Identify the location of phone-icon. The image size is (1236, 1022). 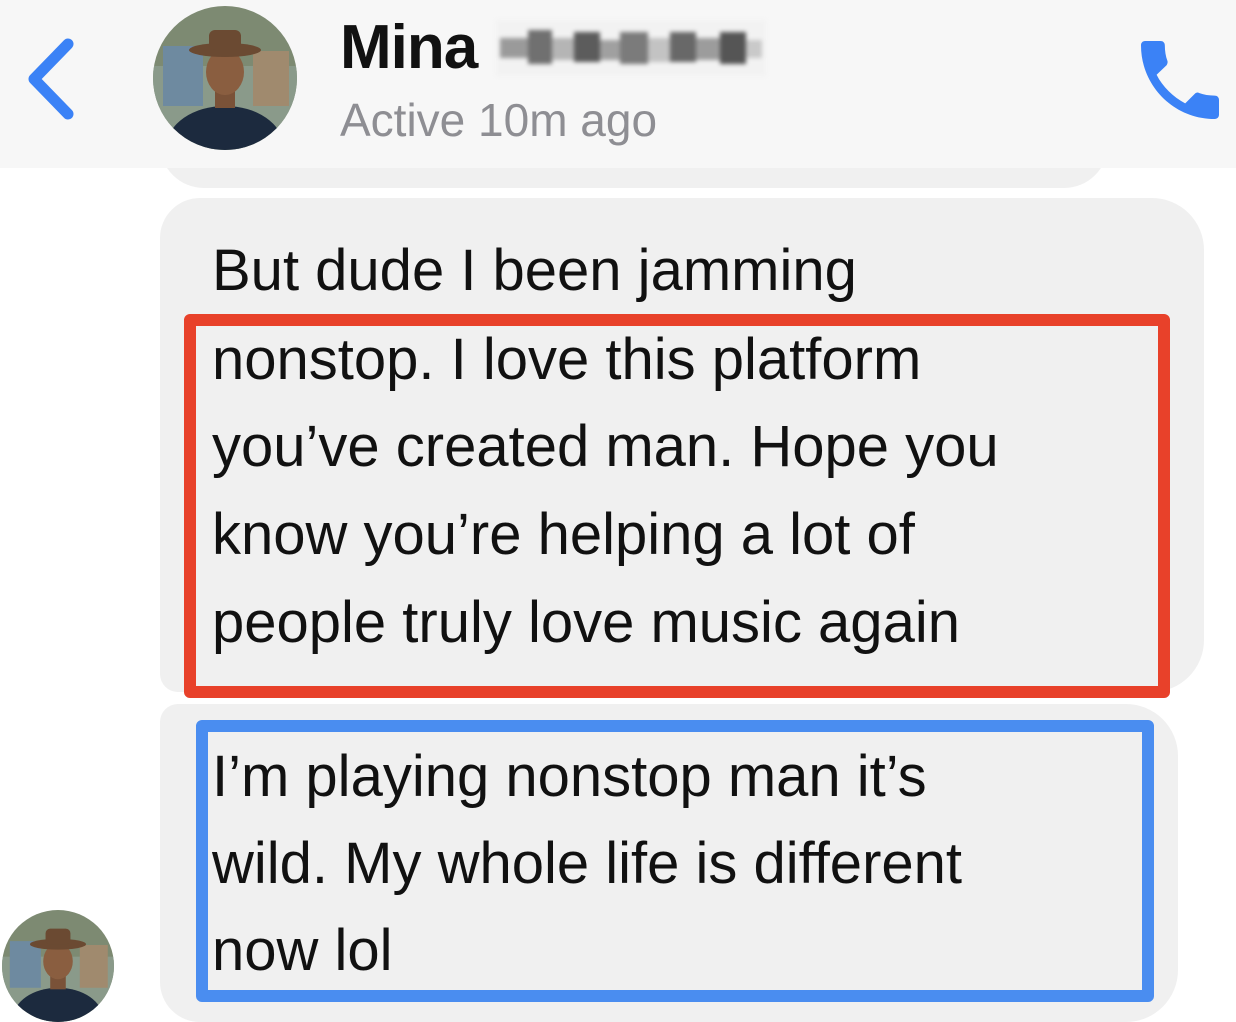
(1180, 80).